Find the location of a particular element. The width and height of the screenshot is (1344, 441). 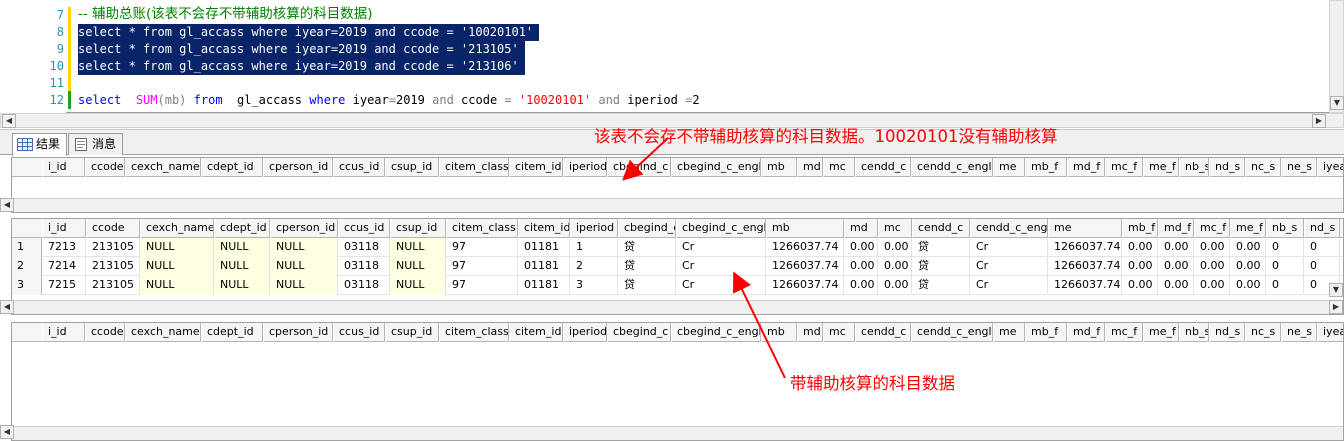

tab-results: 结果 is located at coordinates (40, 144).